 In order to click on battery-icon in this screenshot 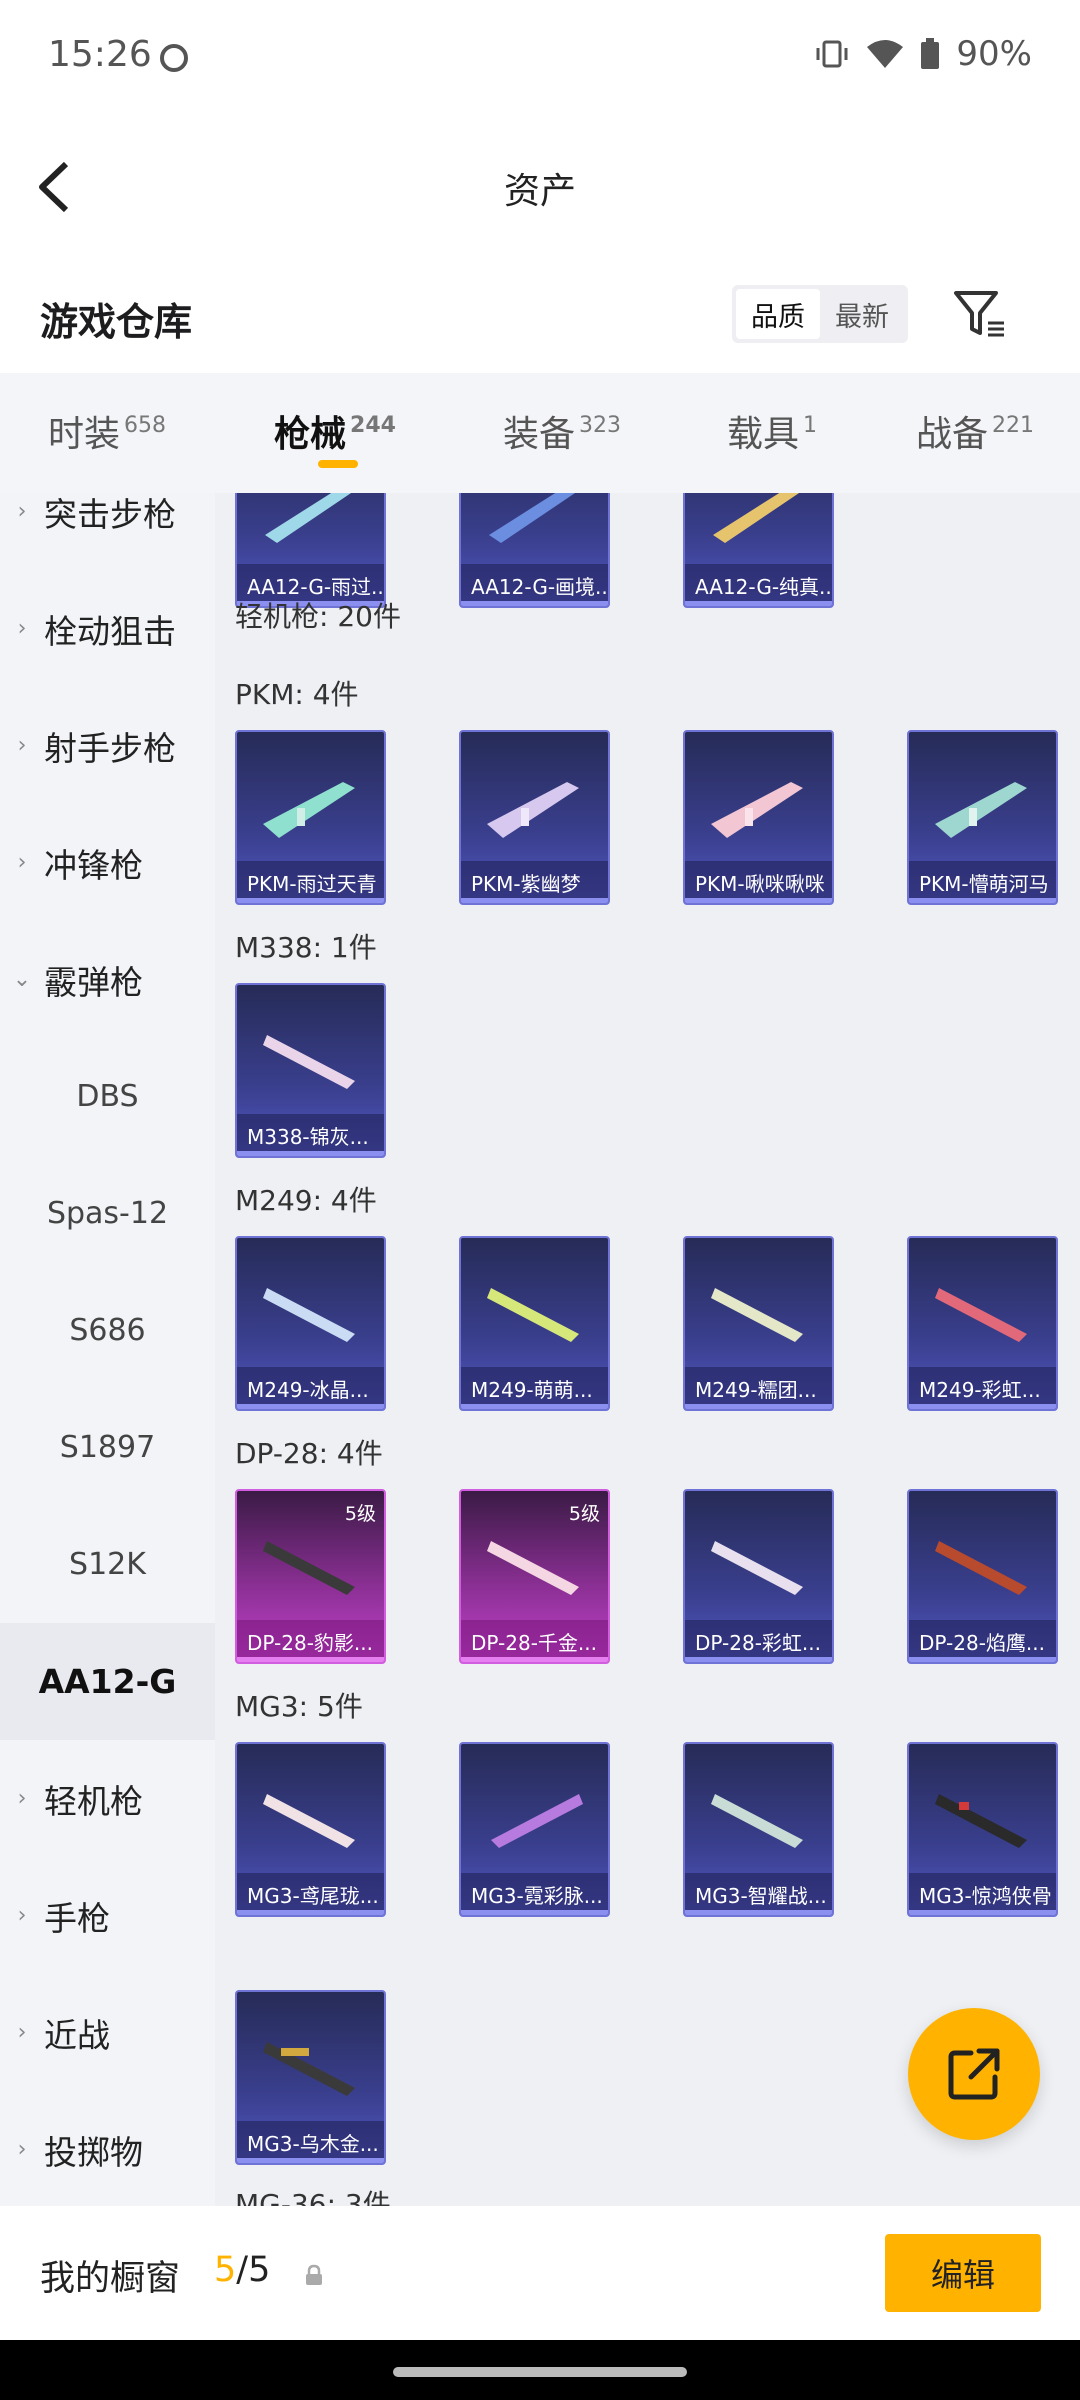, I will do `click(930, 53)`.